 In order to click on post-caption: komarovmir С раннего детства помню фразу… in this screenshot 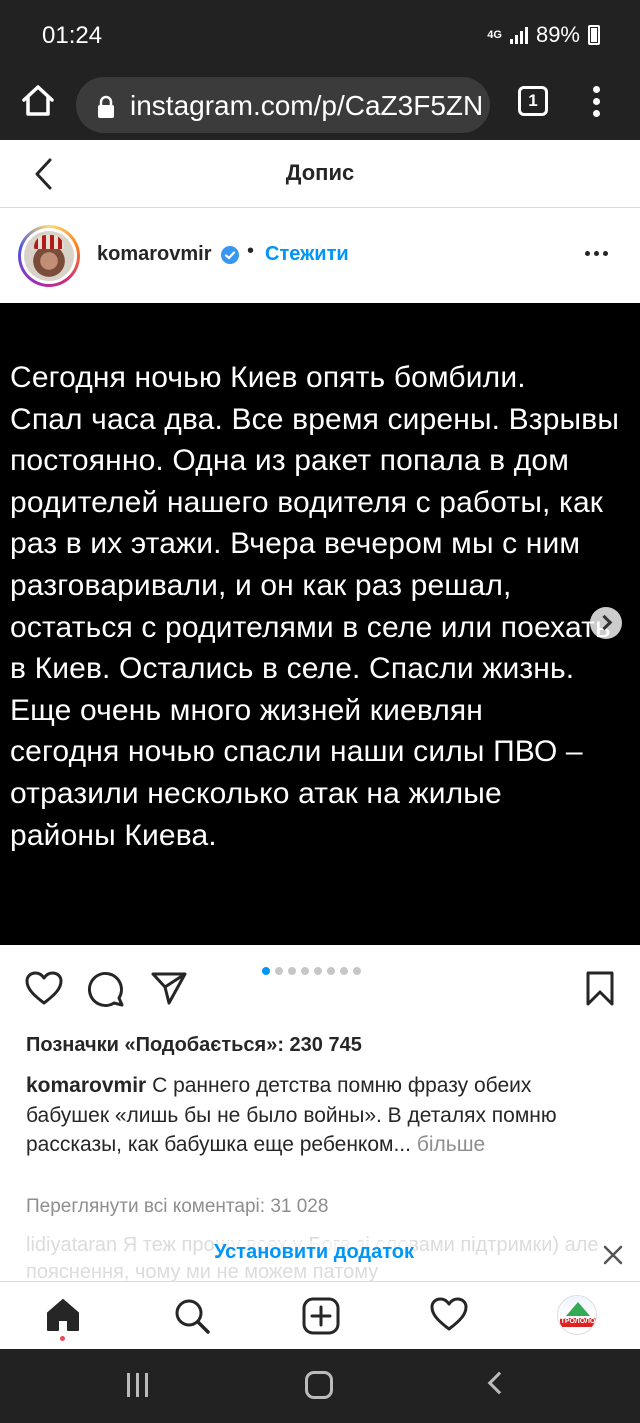, I will do `click(321, 1115)`.